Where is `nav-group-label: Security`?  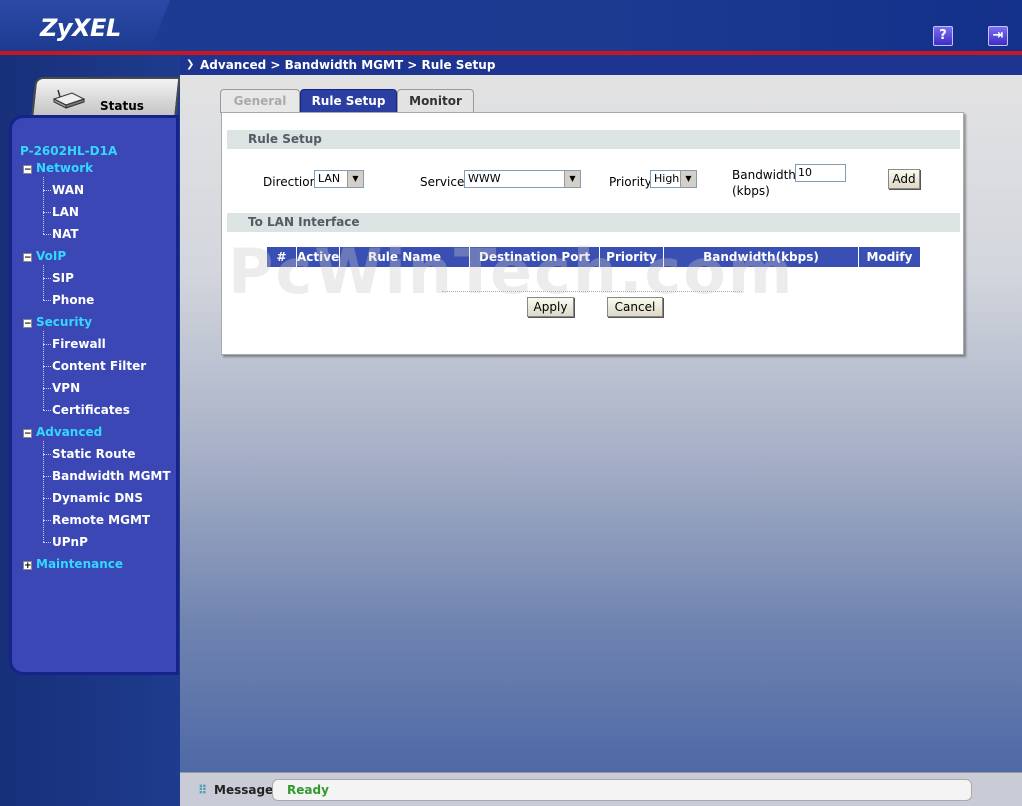 nav-group-label: Security is located at coordinates (64, 322).